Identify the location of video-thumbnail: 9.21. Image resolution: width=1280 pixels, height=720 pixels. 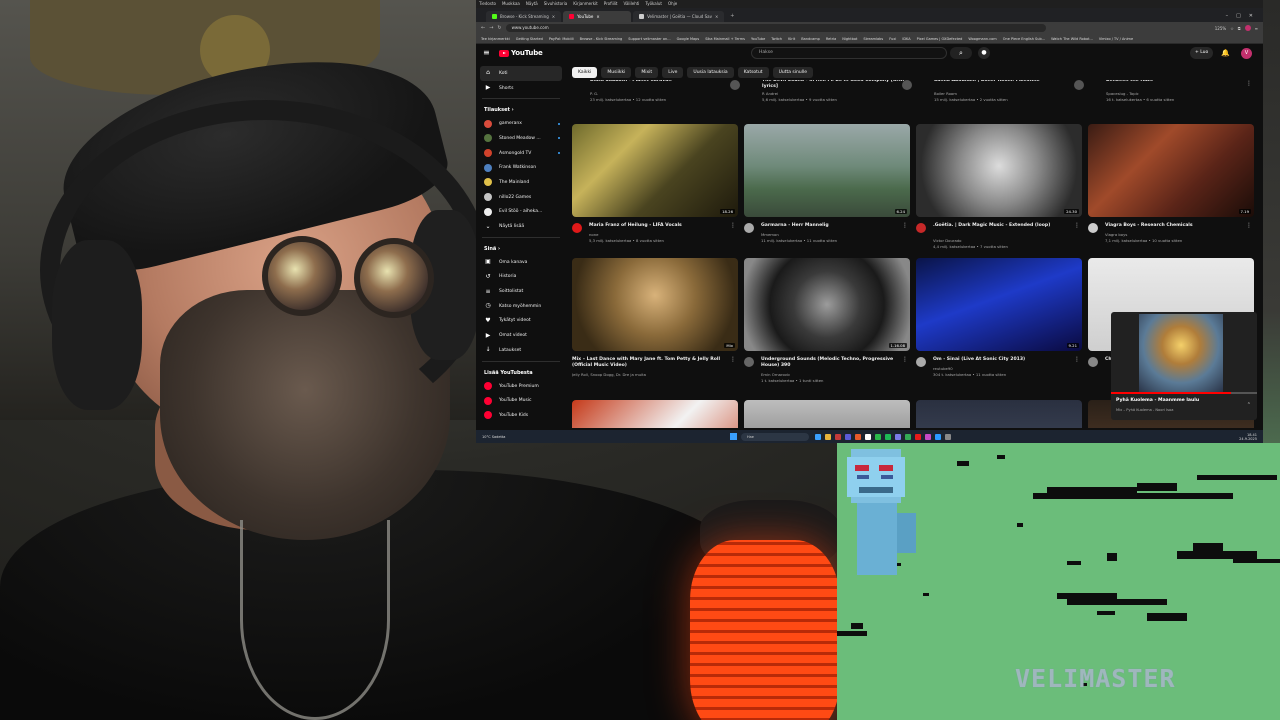
(999, 304).